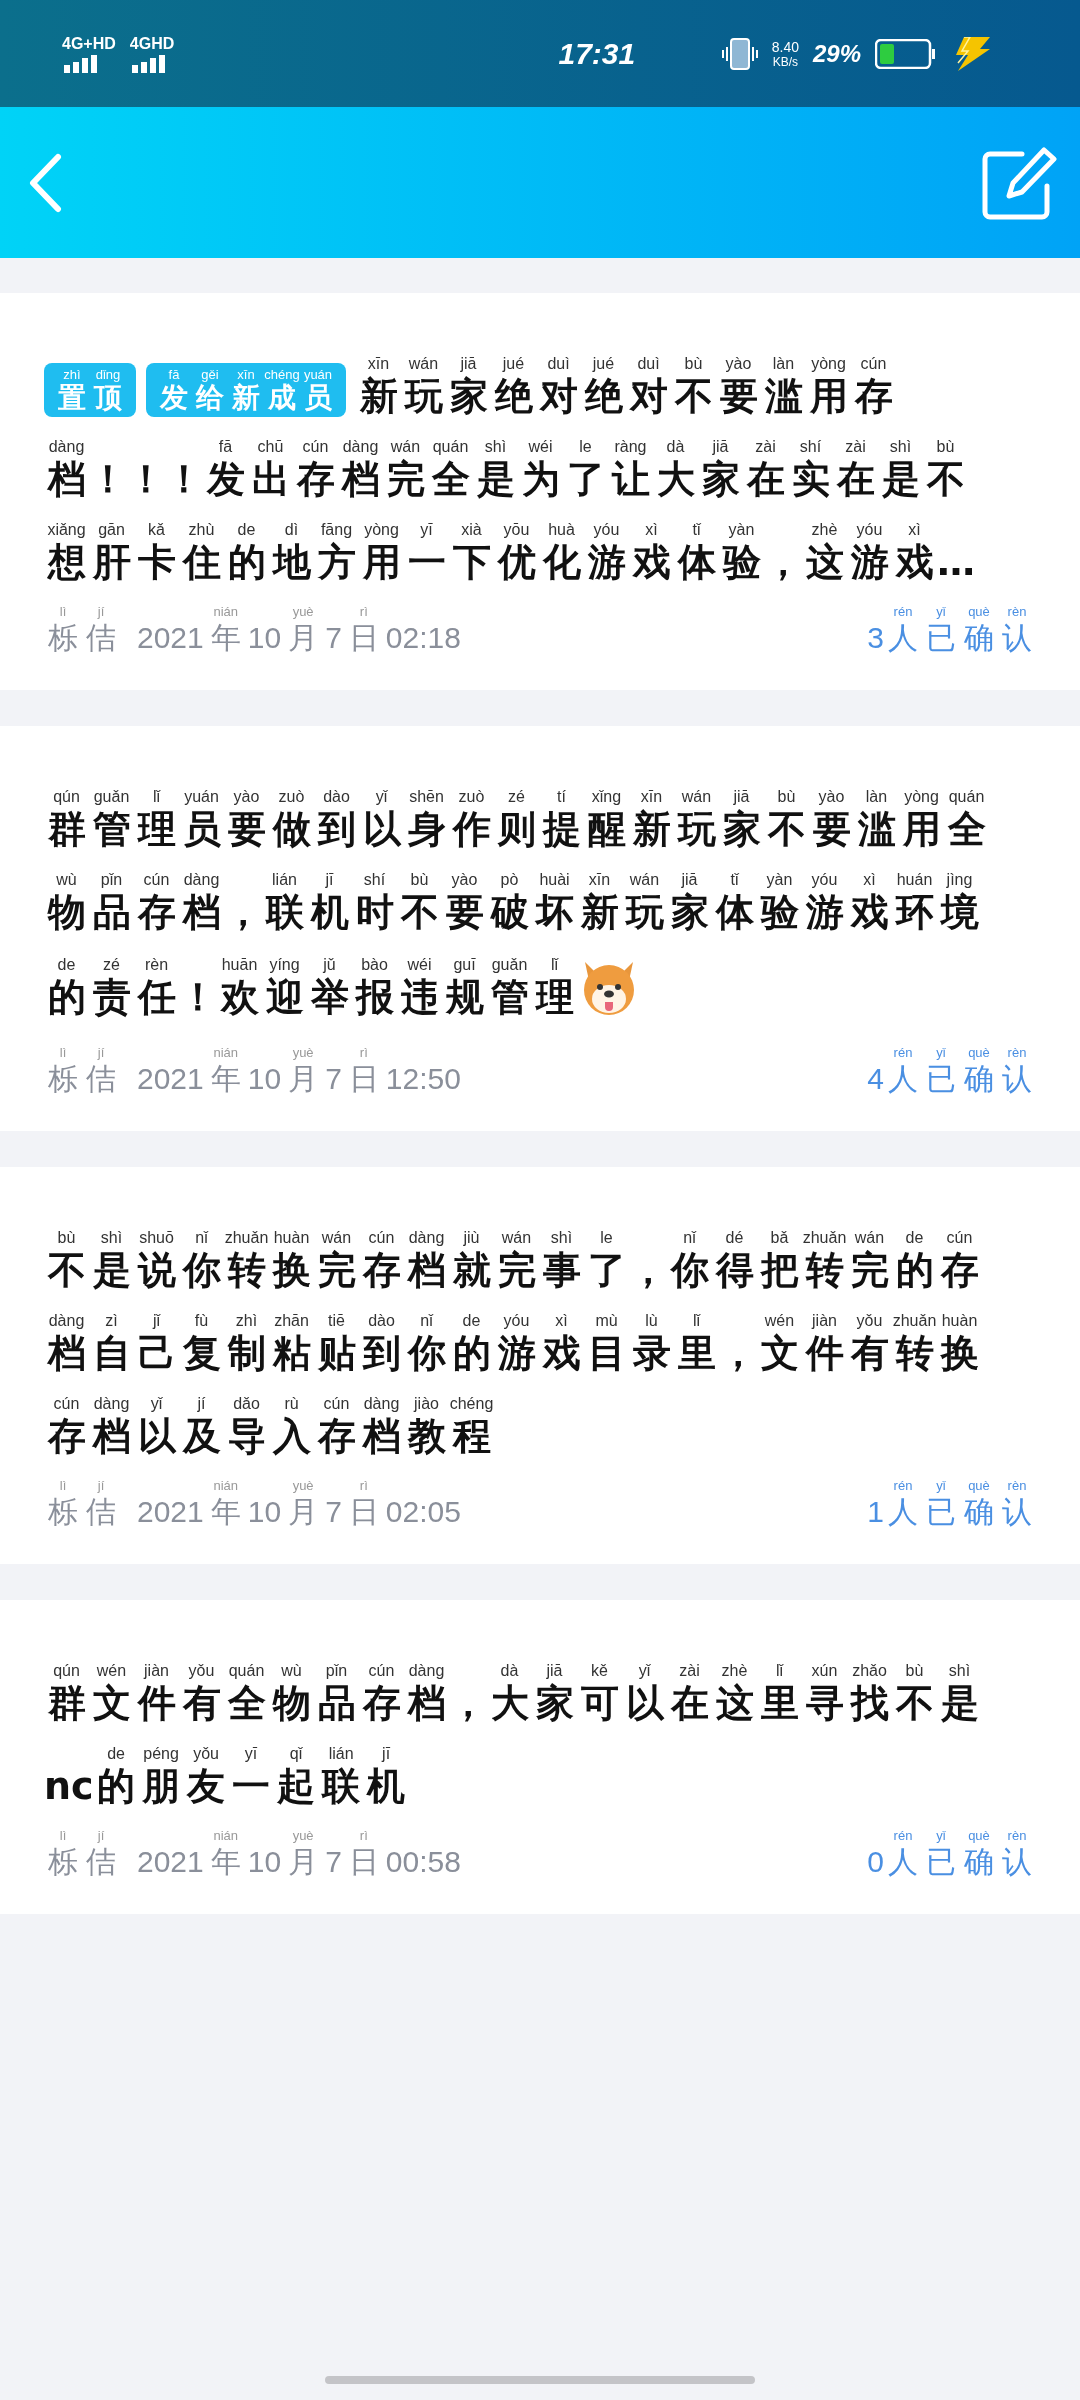 The height and width of the screenshot is (2400, 1080). What do you see at coordinates (951, 1854) in the screenshot?
I see `confirm-count: 0 rén 人 yǐ 已 què 确 rèn 认` at bounding box center [951, 1854].